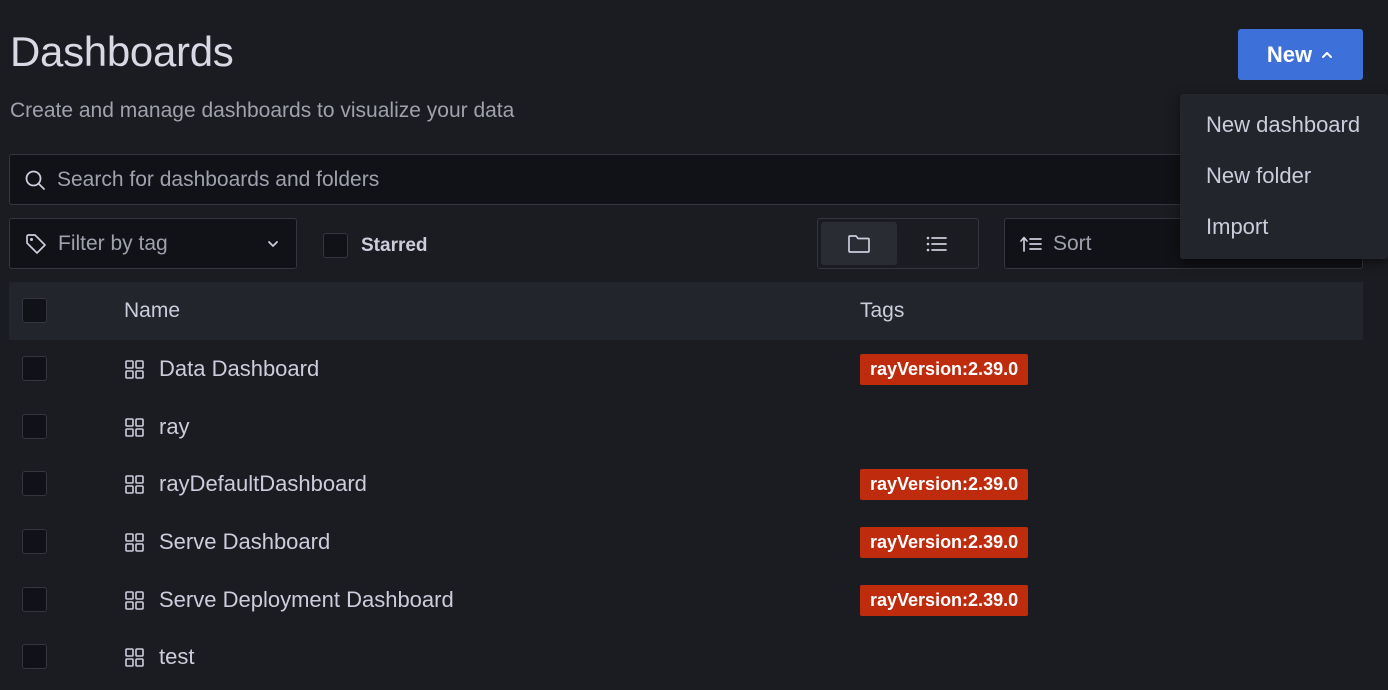 The image size is (1388, 690). Describe the element at coordinates (335, 245) in the screenshot. I see `starred-checkbox` at that location.